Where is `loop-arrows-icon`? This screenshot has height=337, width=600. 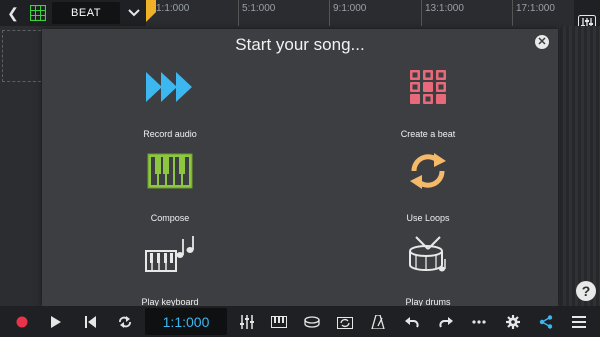
loop-arrows-icon is located at coordinates (428, 171).